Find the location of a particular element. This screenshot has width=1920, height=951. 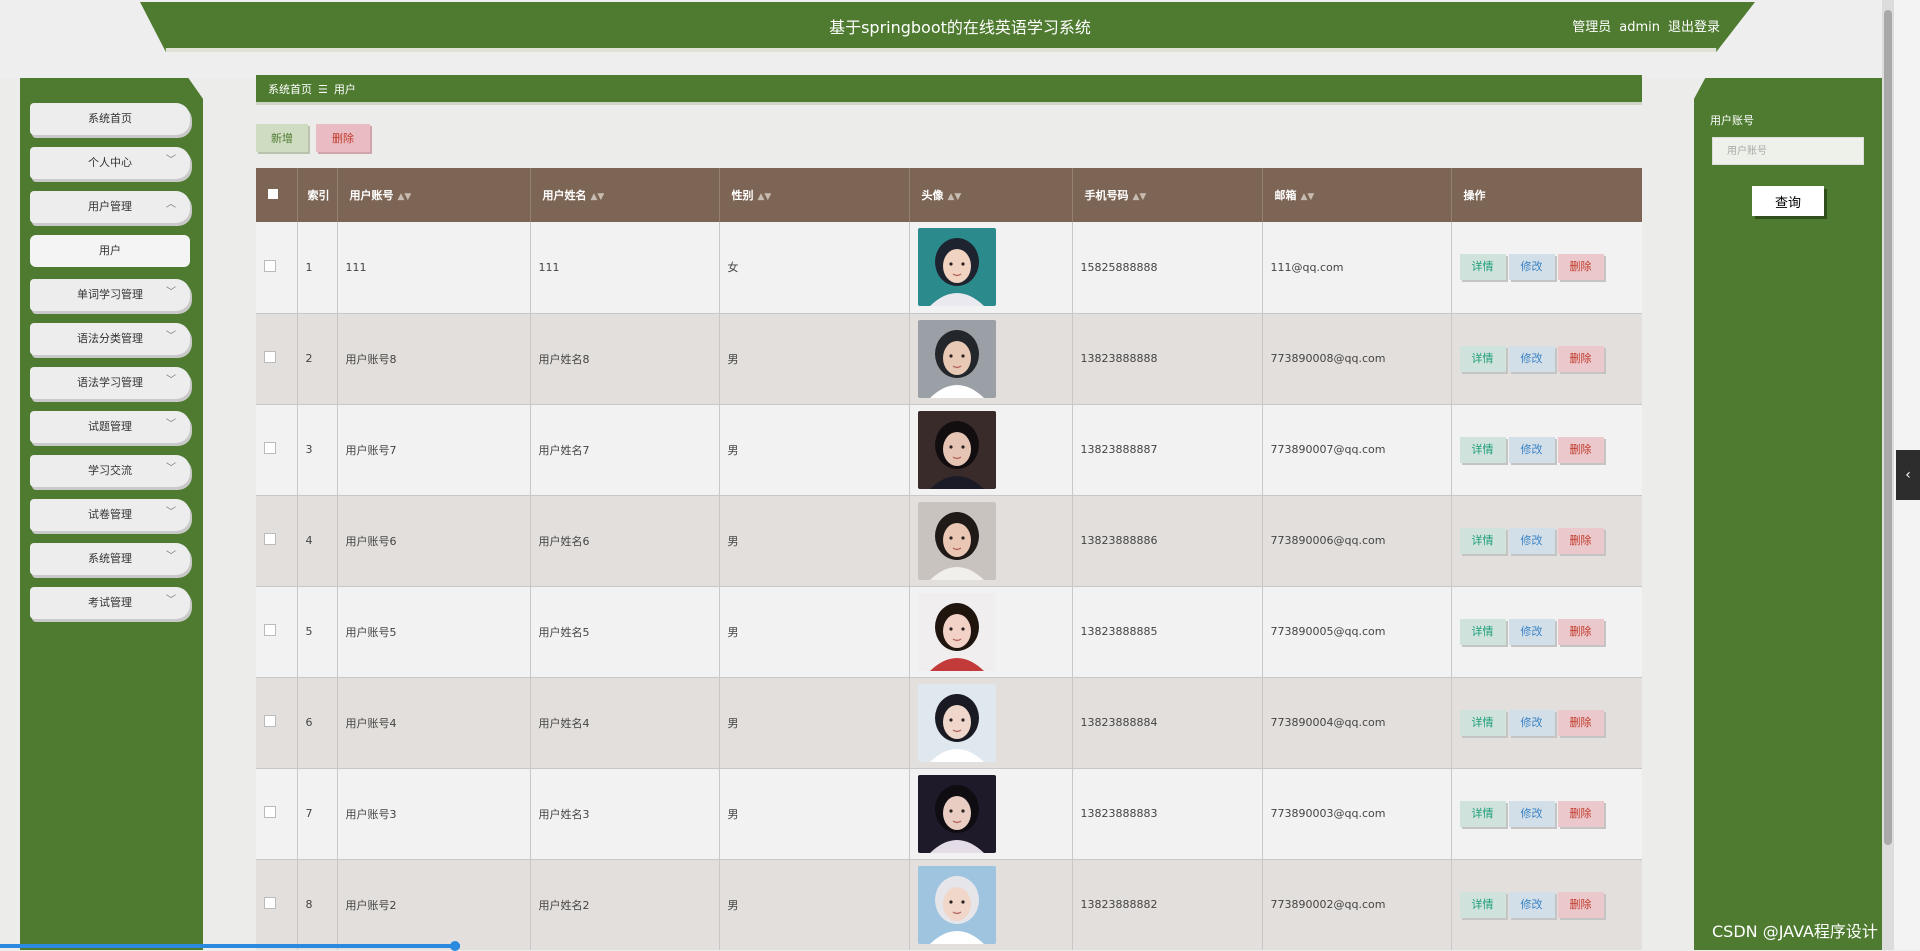

vertical-scrollbar is located at coordinates (1888, 475).